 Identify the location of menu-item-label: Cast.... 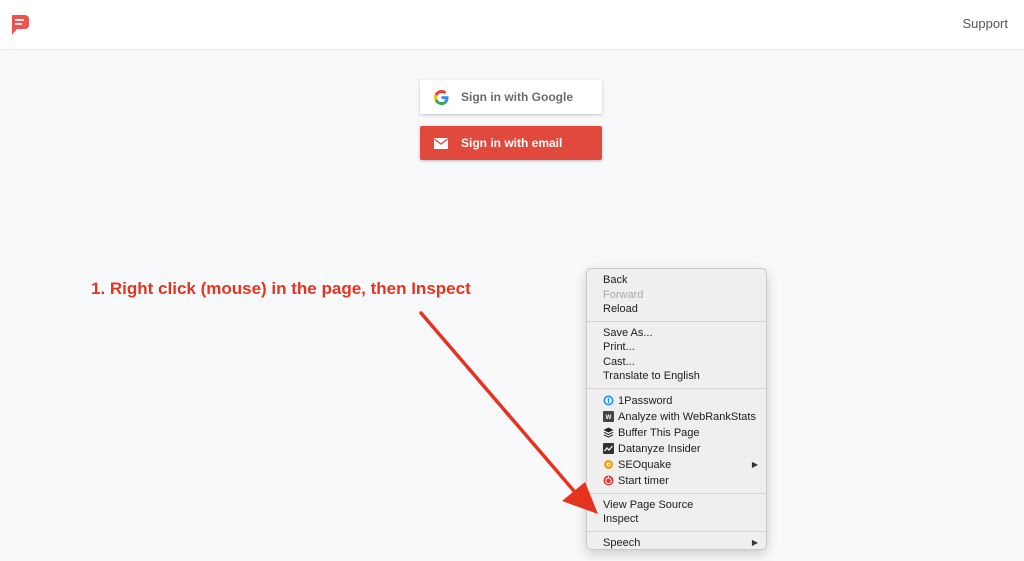
(619, 361).